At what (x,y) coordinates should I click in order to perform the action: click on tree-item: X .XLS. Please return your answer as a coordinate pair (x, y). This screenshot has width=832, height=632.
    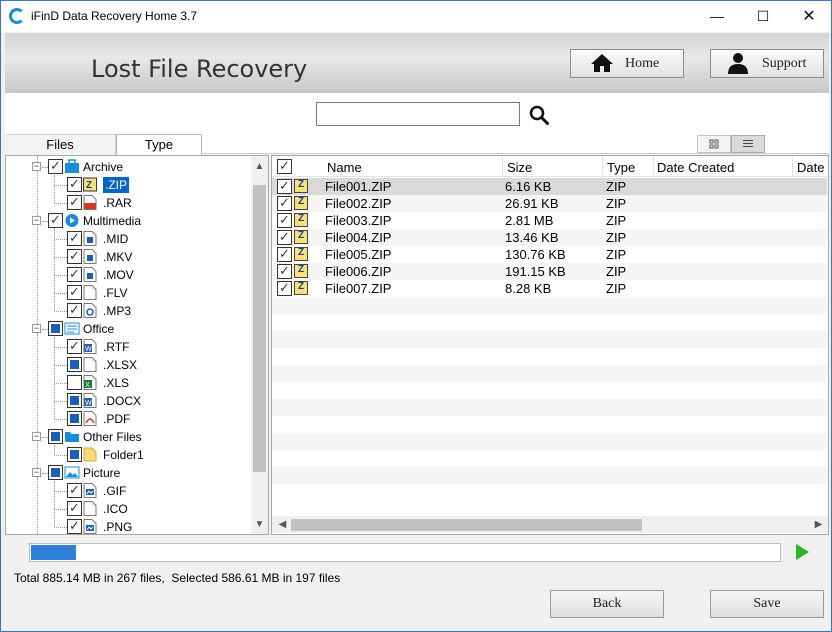
    Looking at the image, I should click on (128, 383).